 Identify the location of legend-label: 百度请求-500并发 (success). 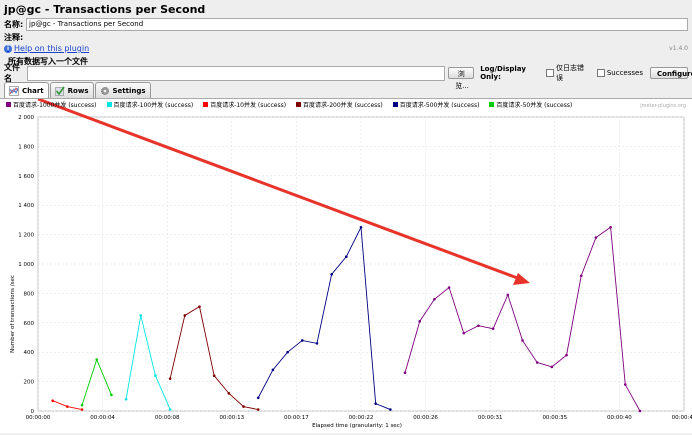
(439, 105).